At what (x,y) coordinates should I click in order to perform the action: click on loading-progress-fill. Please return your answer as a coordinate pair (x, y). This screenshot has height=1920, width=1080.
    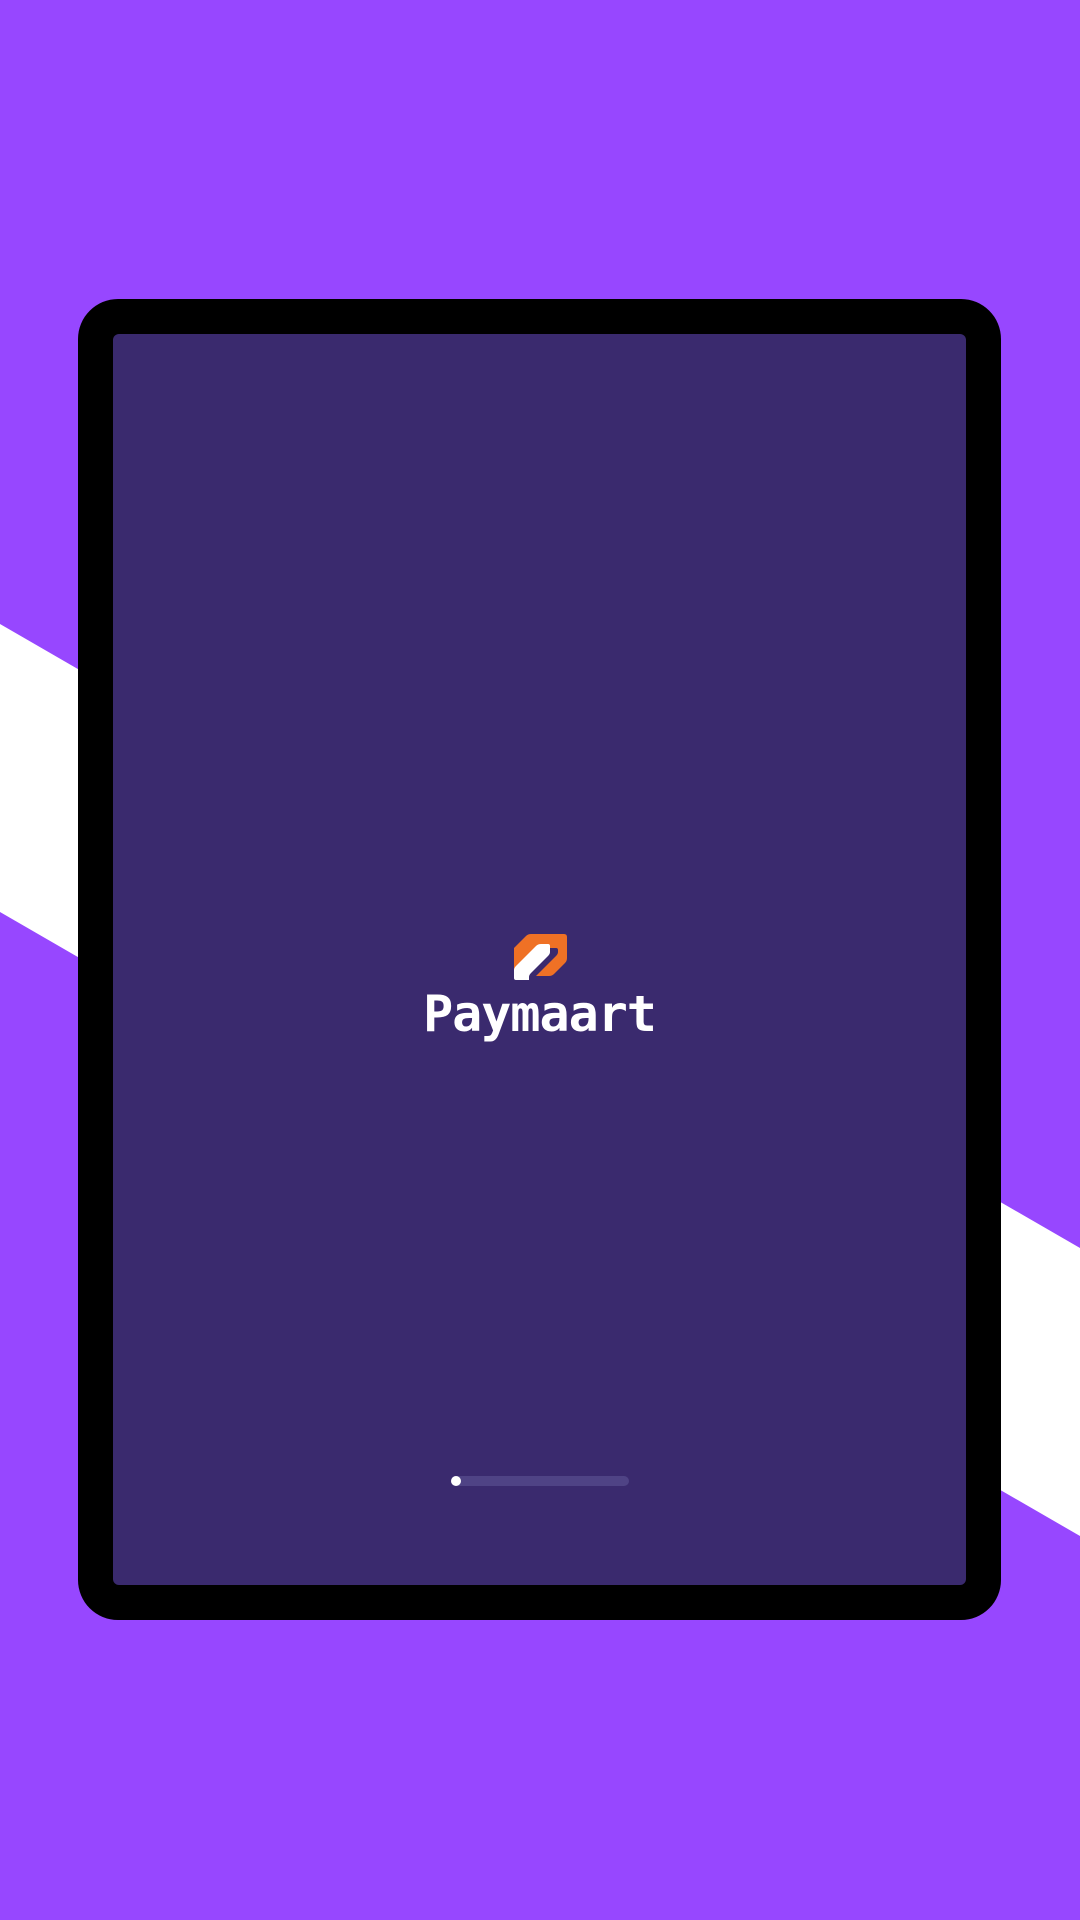
    Looking at the image, I should click on (456, 1481).